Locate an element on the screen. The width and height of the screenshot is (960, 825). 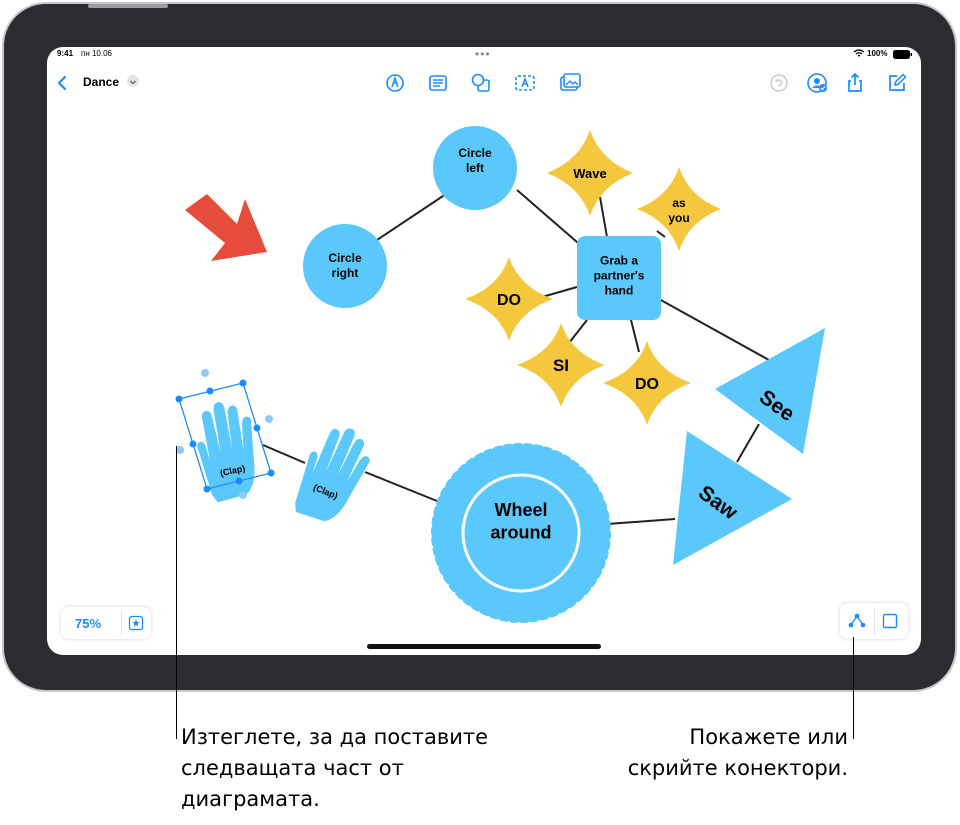
do-node-1: DO is located at coordinates (509, 299).